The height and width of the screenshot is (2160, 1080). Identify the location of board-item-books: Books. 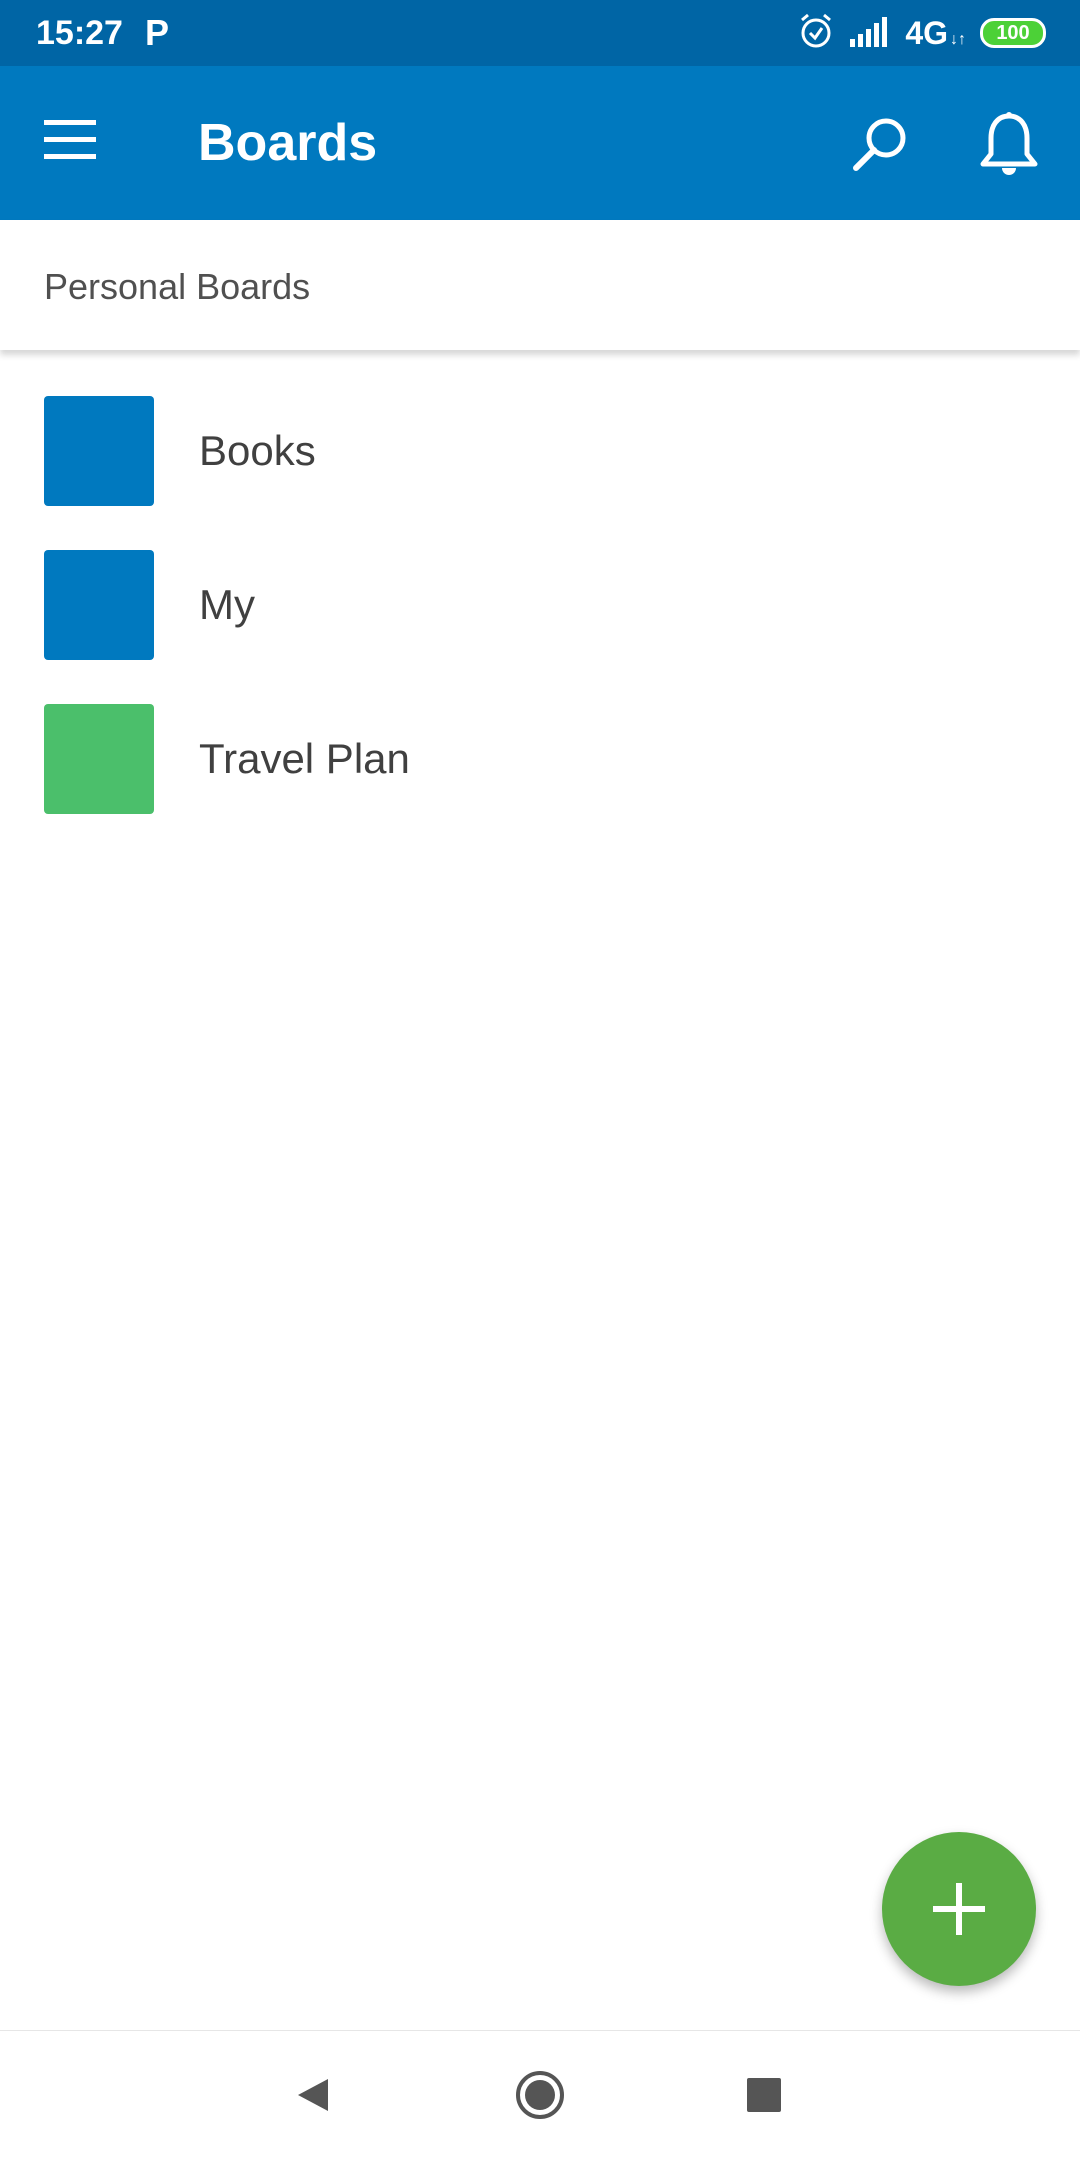
(540, 455).